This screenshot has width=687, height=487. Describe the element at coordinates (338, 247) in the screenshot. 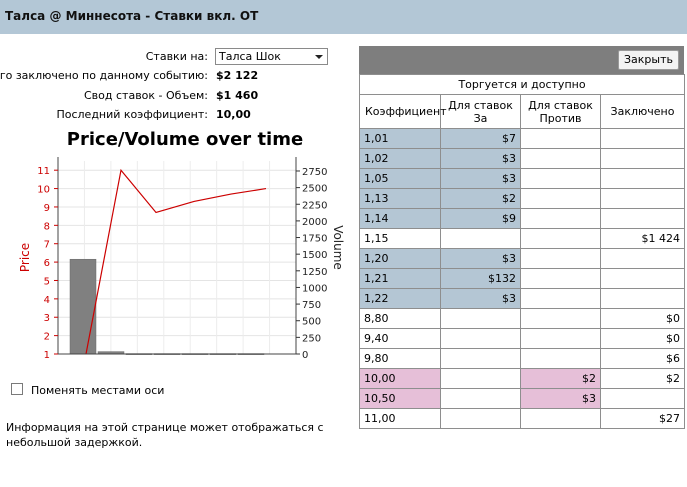

I see `volume-axis-label: Volume` at that location.